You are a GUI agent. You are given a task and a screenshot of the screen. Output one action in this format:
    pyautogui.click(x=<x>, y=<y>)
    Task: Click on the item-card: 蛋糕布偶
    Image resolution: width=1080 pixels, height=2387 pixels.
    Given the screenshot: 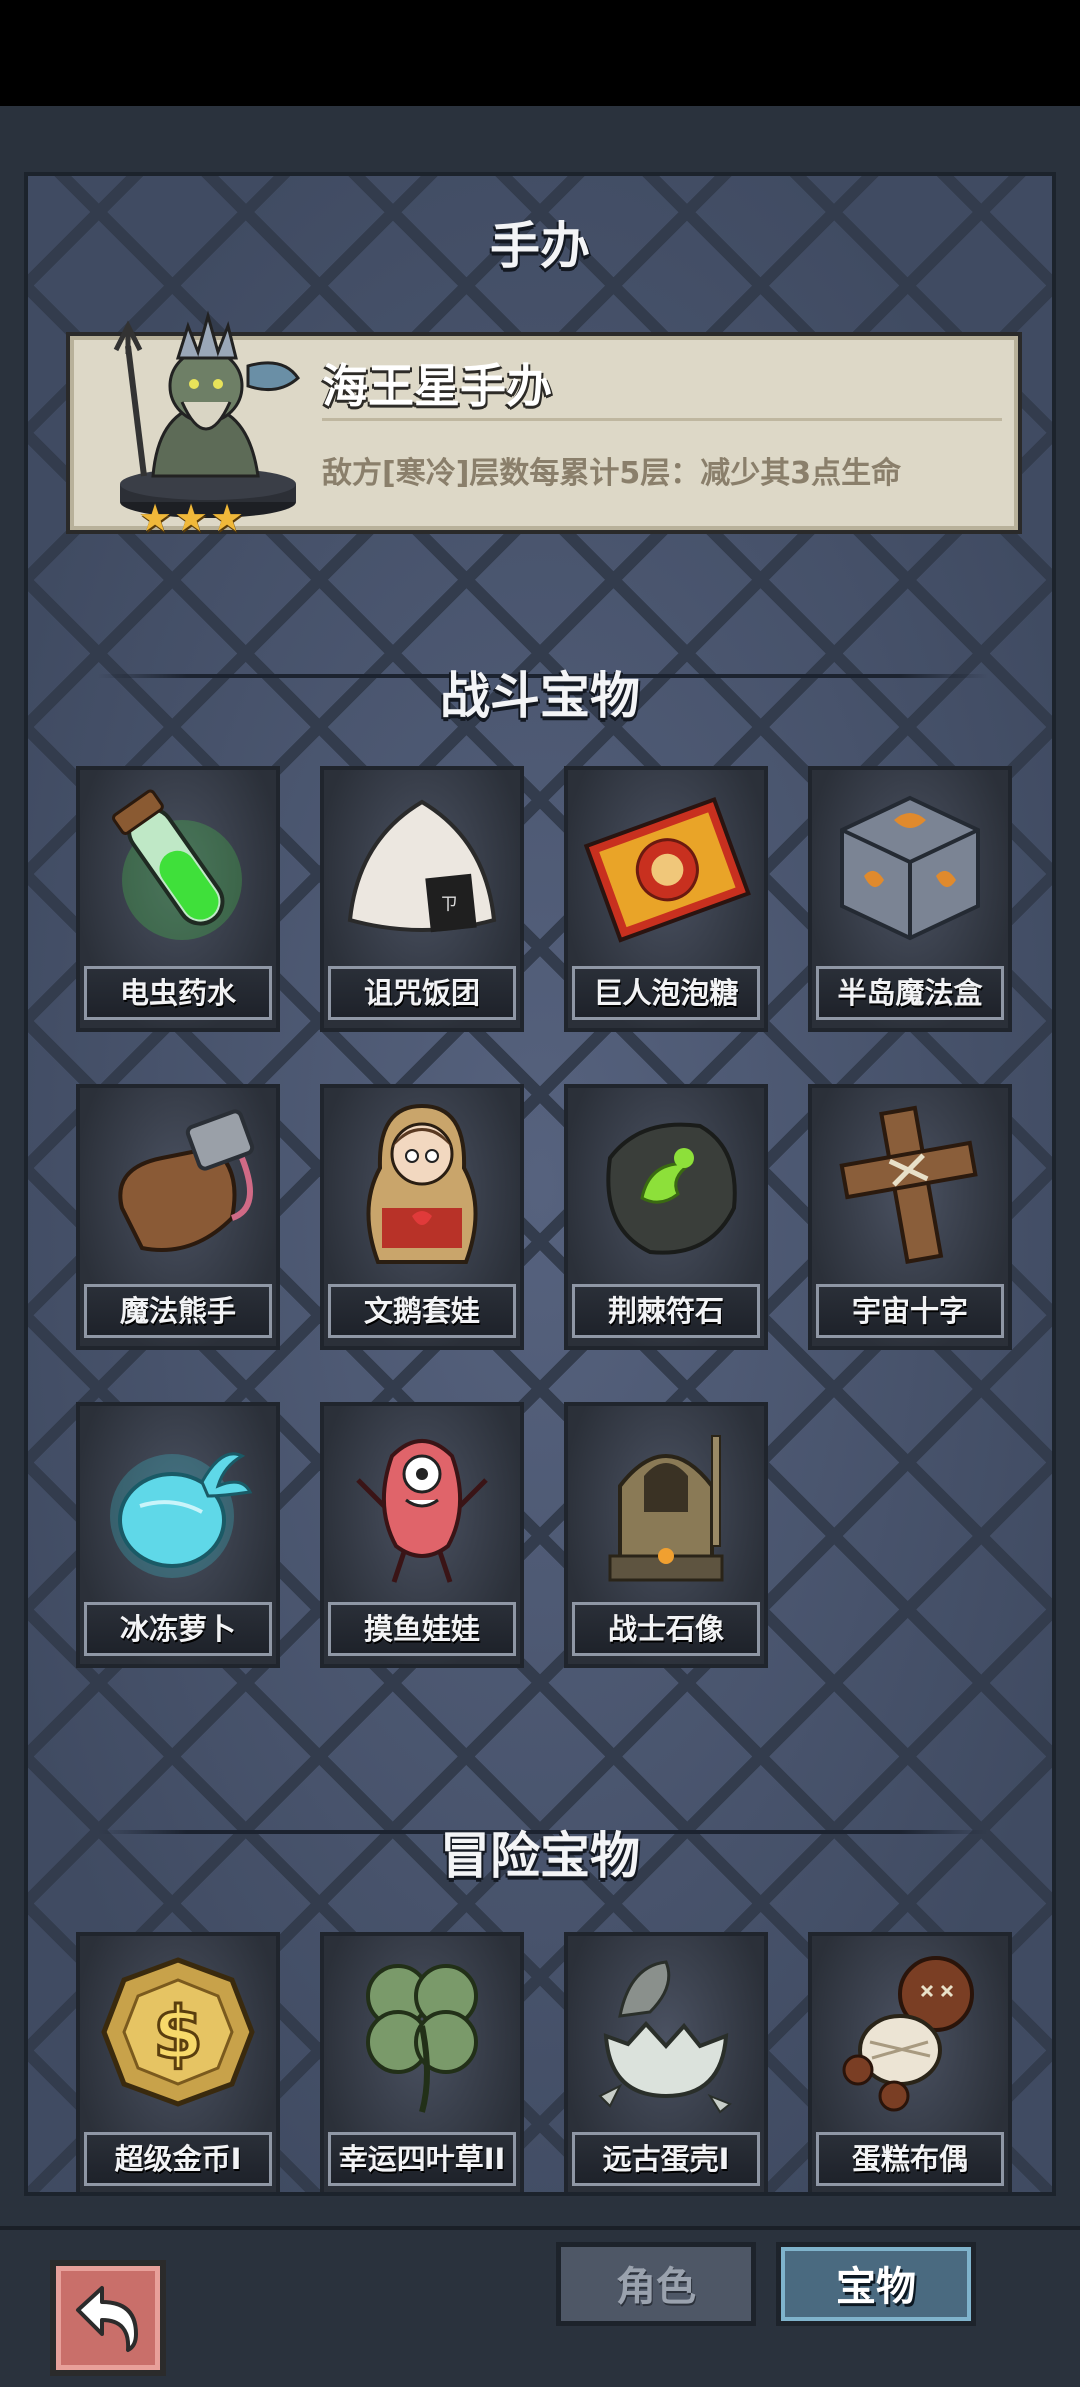 What is the action you would take?
    pyautogui.click(x=910, y=2062)
    